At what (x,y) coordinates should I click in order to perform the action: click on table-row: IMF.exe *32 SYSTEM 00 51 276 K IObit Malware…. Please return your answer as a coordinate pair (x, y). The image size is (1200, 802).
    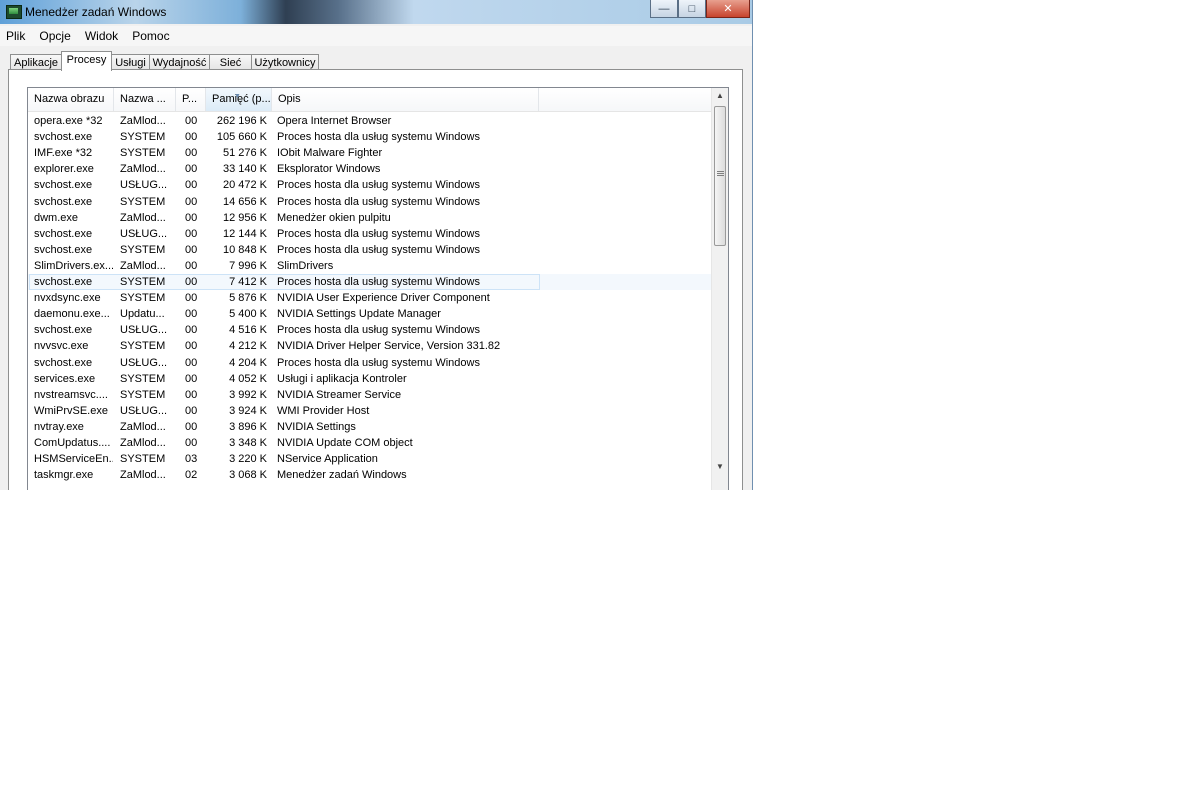
    Looking at the image, I should click on (369, 153).